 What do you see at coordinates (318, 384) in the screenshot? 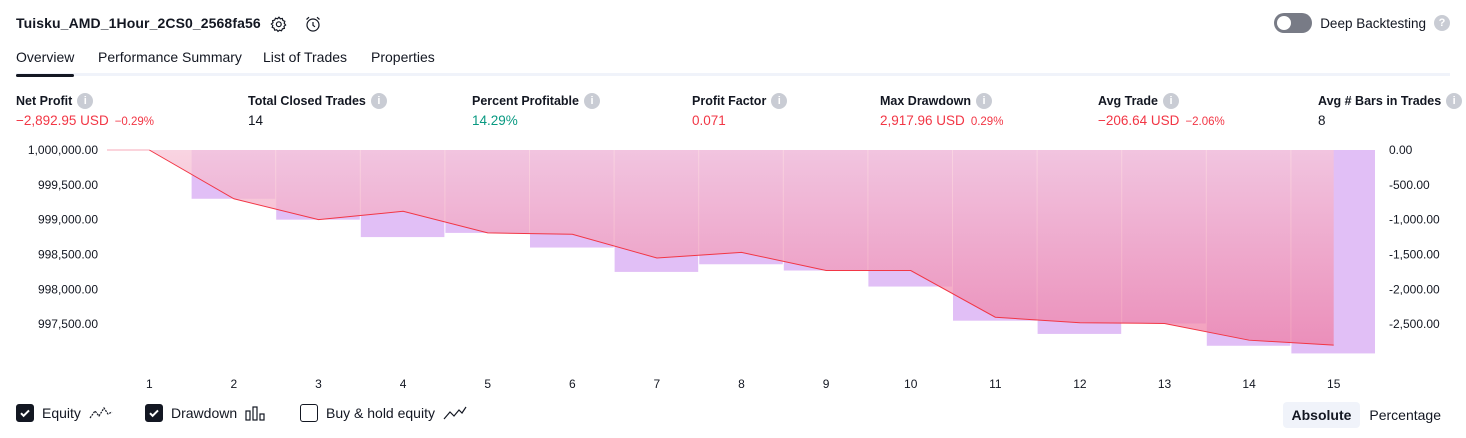
I see `x-axis-tick: 3` at bounding box center [318, 384].